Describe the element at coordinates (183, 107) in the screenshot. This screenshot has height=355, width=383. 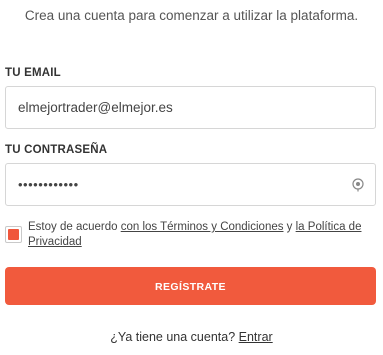
I see `email-field` at that location.